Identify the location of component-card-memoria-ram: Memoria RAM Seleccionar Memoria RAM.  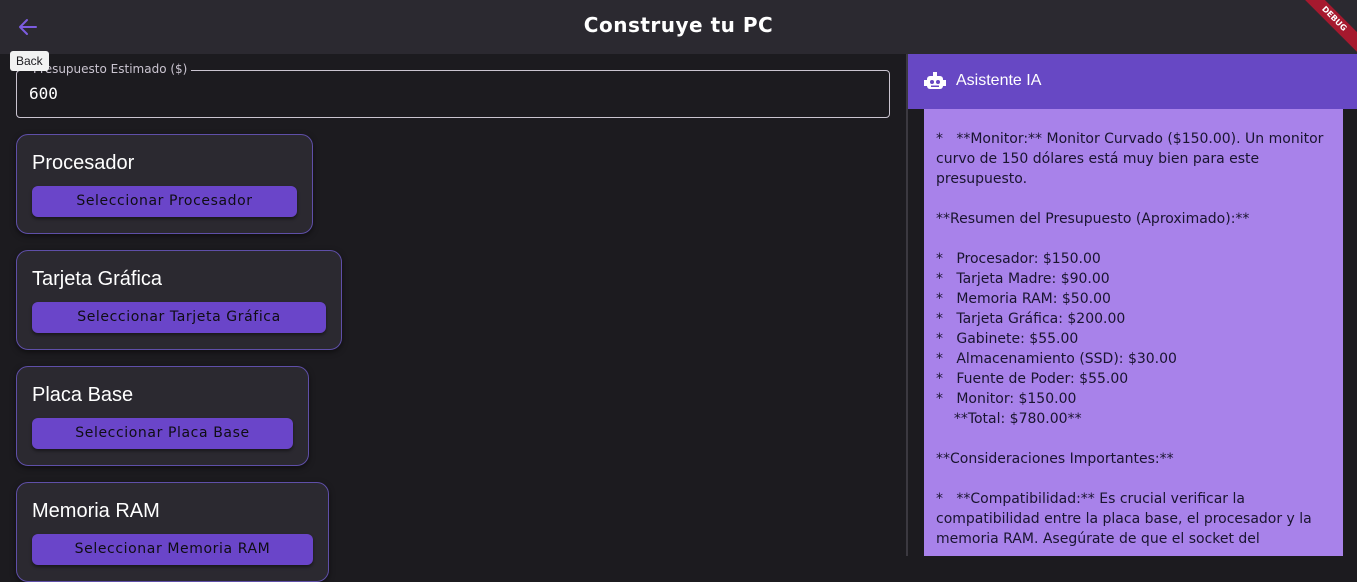
(172, 532).